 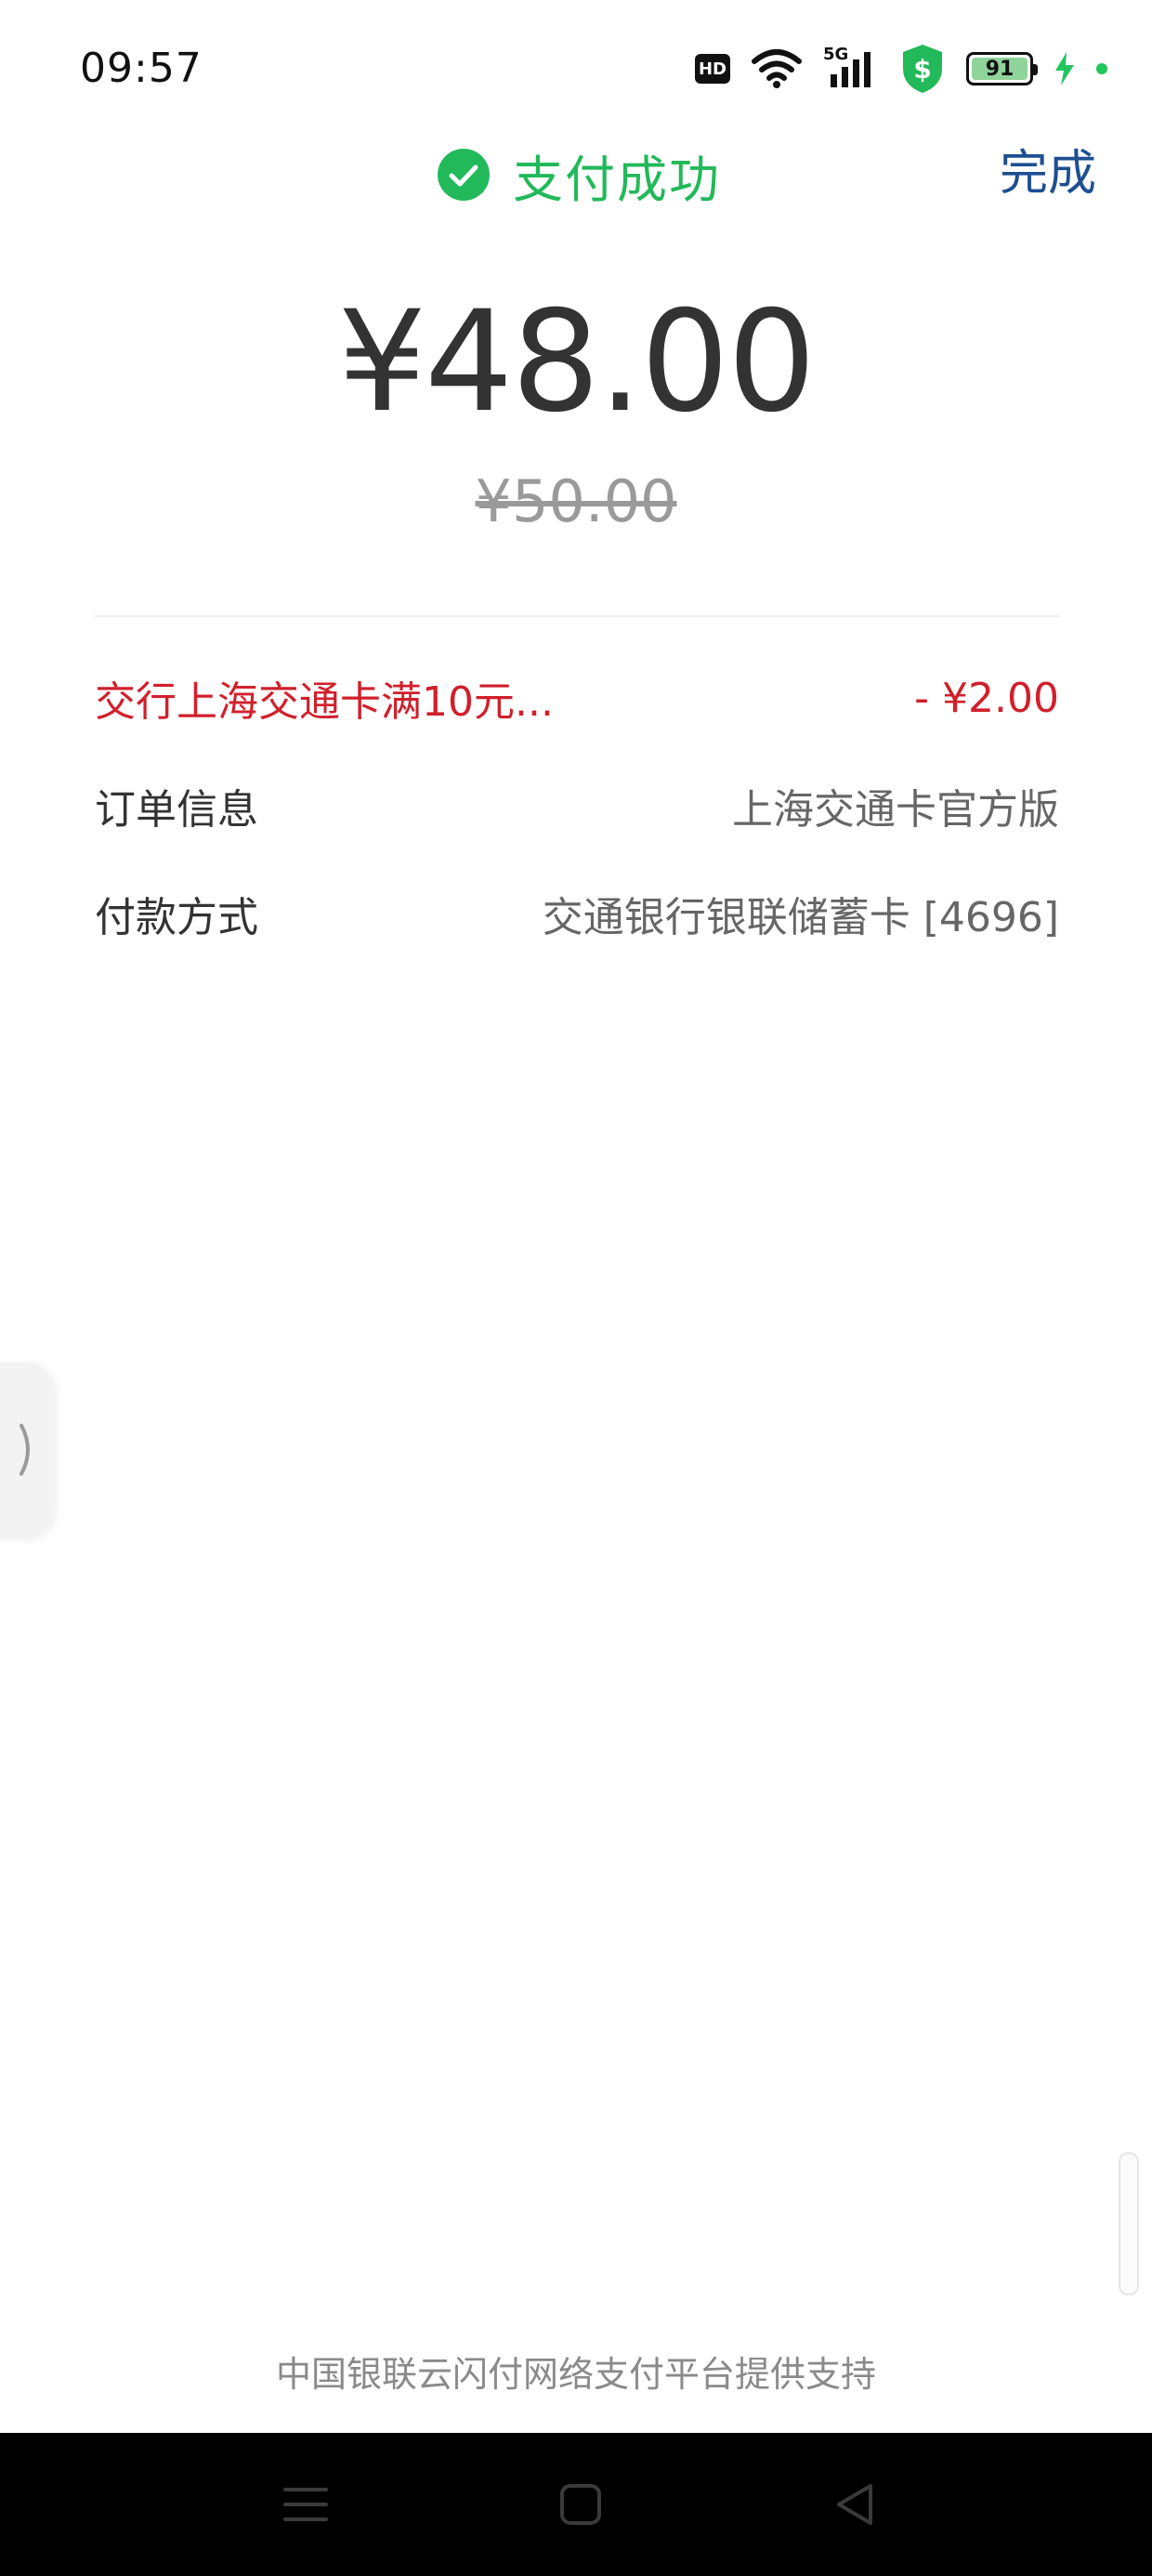 What do you see at coordinates (617, 179) in the screenshot?
I see `page-title: 支付成功` at bounding box center [617, 179].